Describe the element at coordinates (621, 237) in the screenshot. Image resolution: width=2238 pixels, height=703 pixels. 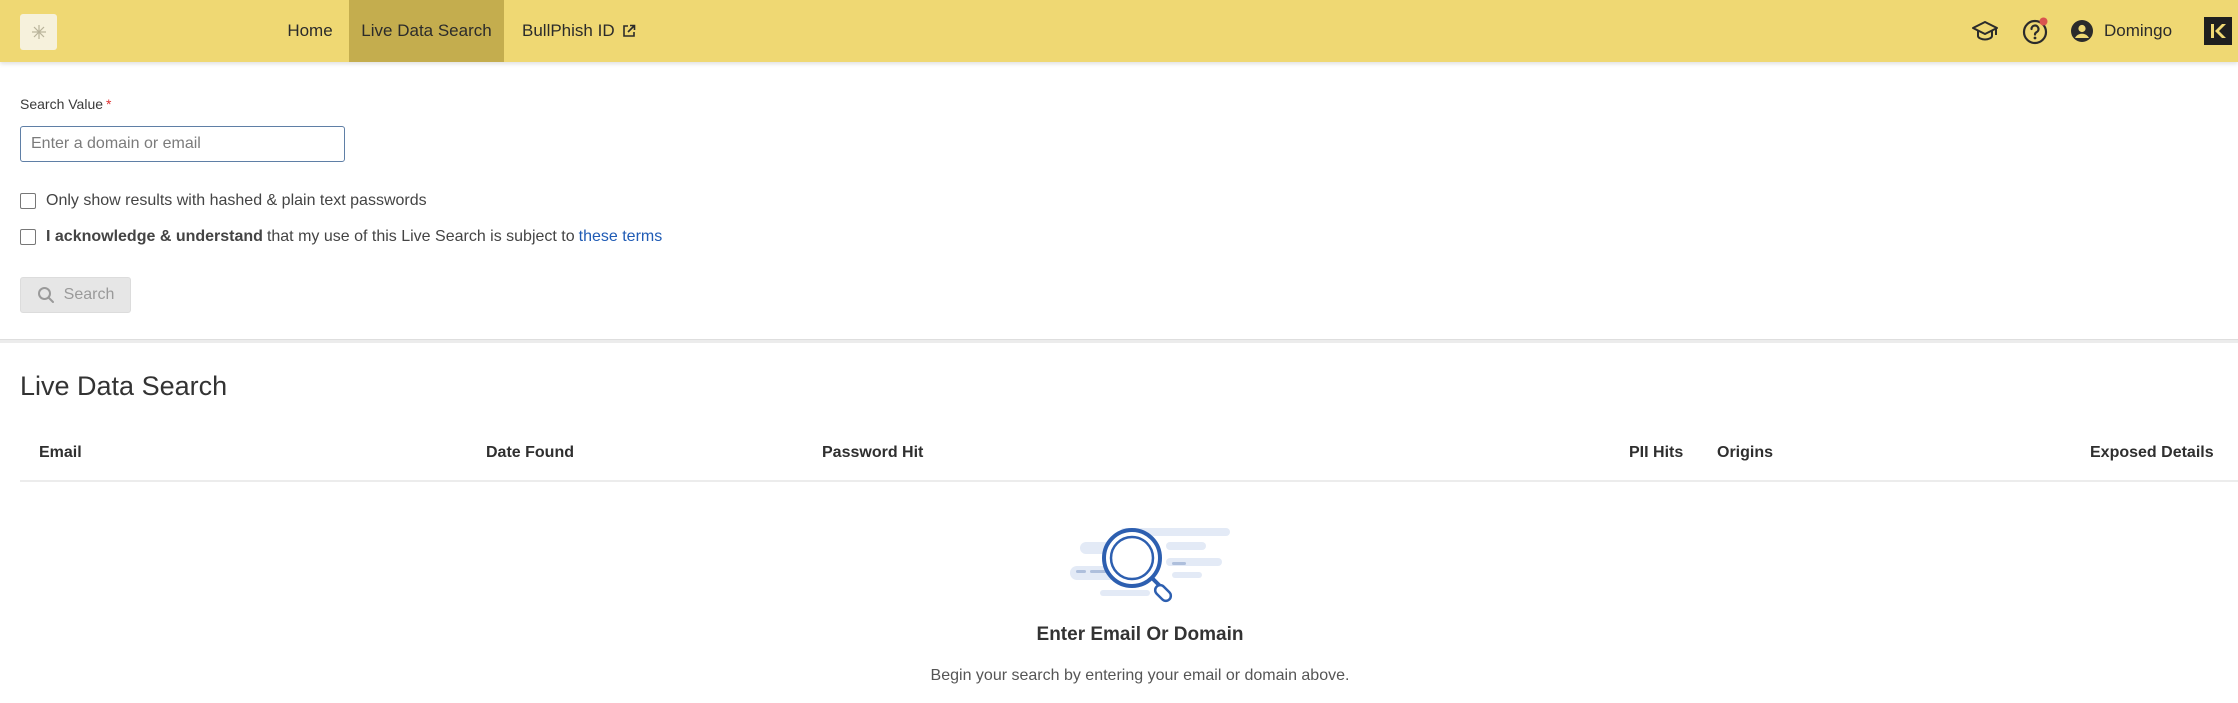
I see `terms-link: these terms` at that location.